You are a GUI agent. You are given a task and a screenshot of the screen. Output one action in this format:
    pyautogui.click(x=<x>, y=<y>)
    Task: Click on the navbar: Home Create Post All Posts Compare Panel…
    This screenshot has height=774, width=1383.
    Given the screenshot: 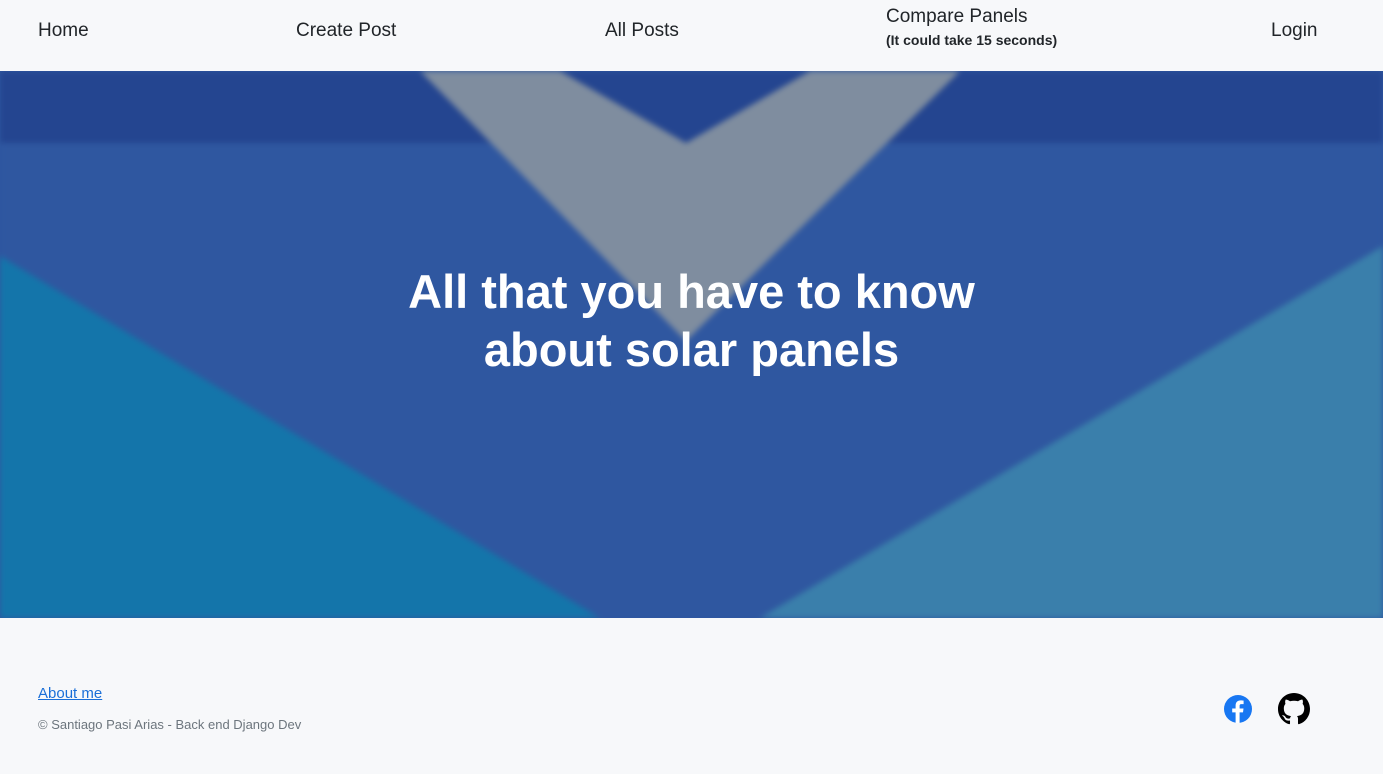 What is the action you would take?
    pyautogui.click(x=691, y=35)
    